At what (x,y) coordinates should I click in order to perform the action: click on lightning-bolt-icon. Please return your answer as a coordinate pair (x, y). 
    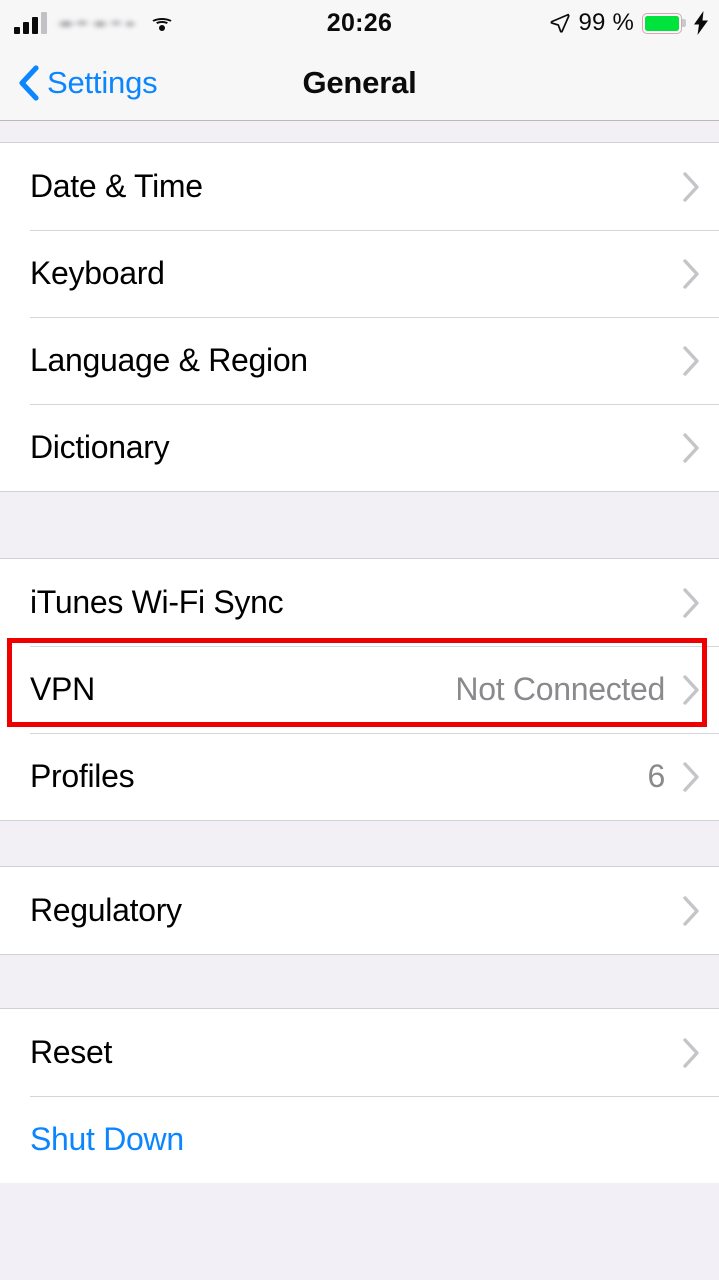
    Looking at the image, I should click on (701, 23).